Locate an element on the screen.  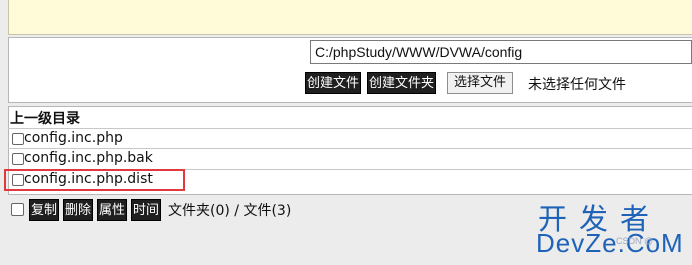
attributes-button: 属性 is located at coordinates (112, 210).